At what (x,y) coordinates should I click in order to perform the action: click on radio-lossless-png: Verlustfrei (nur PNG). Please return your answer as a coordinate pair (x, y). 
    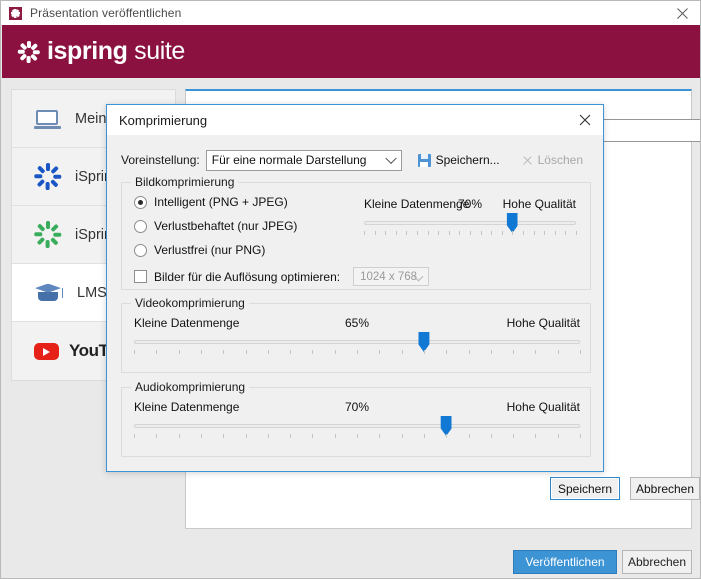
    Looking at the image, I should click on (199, 250).